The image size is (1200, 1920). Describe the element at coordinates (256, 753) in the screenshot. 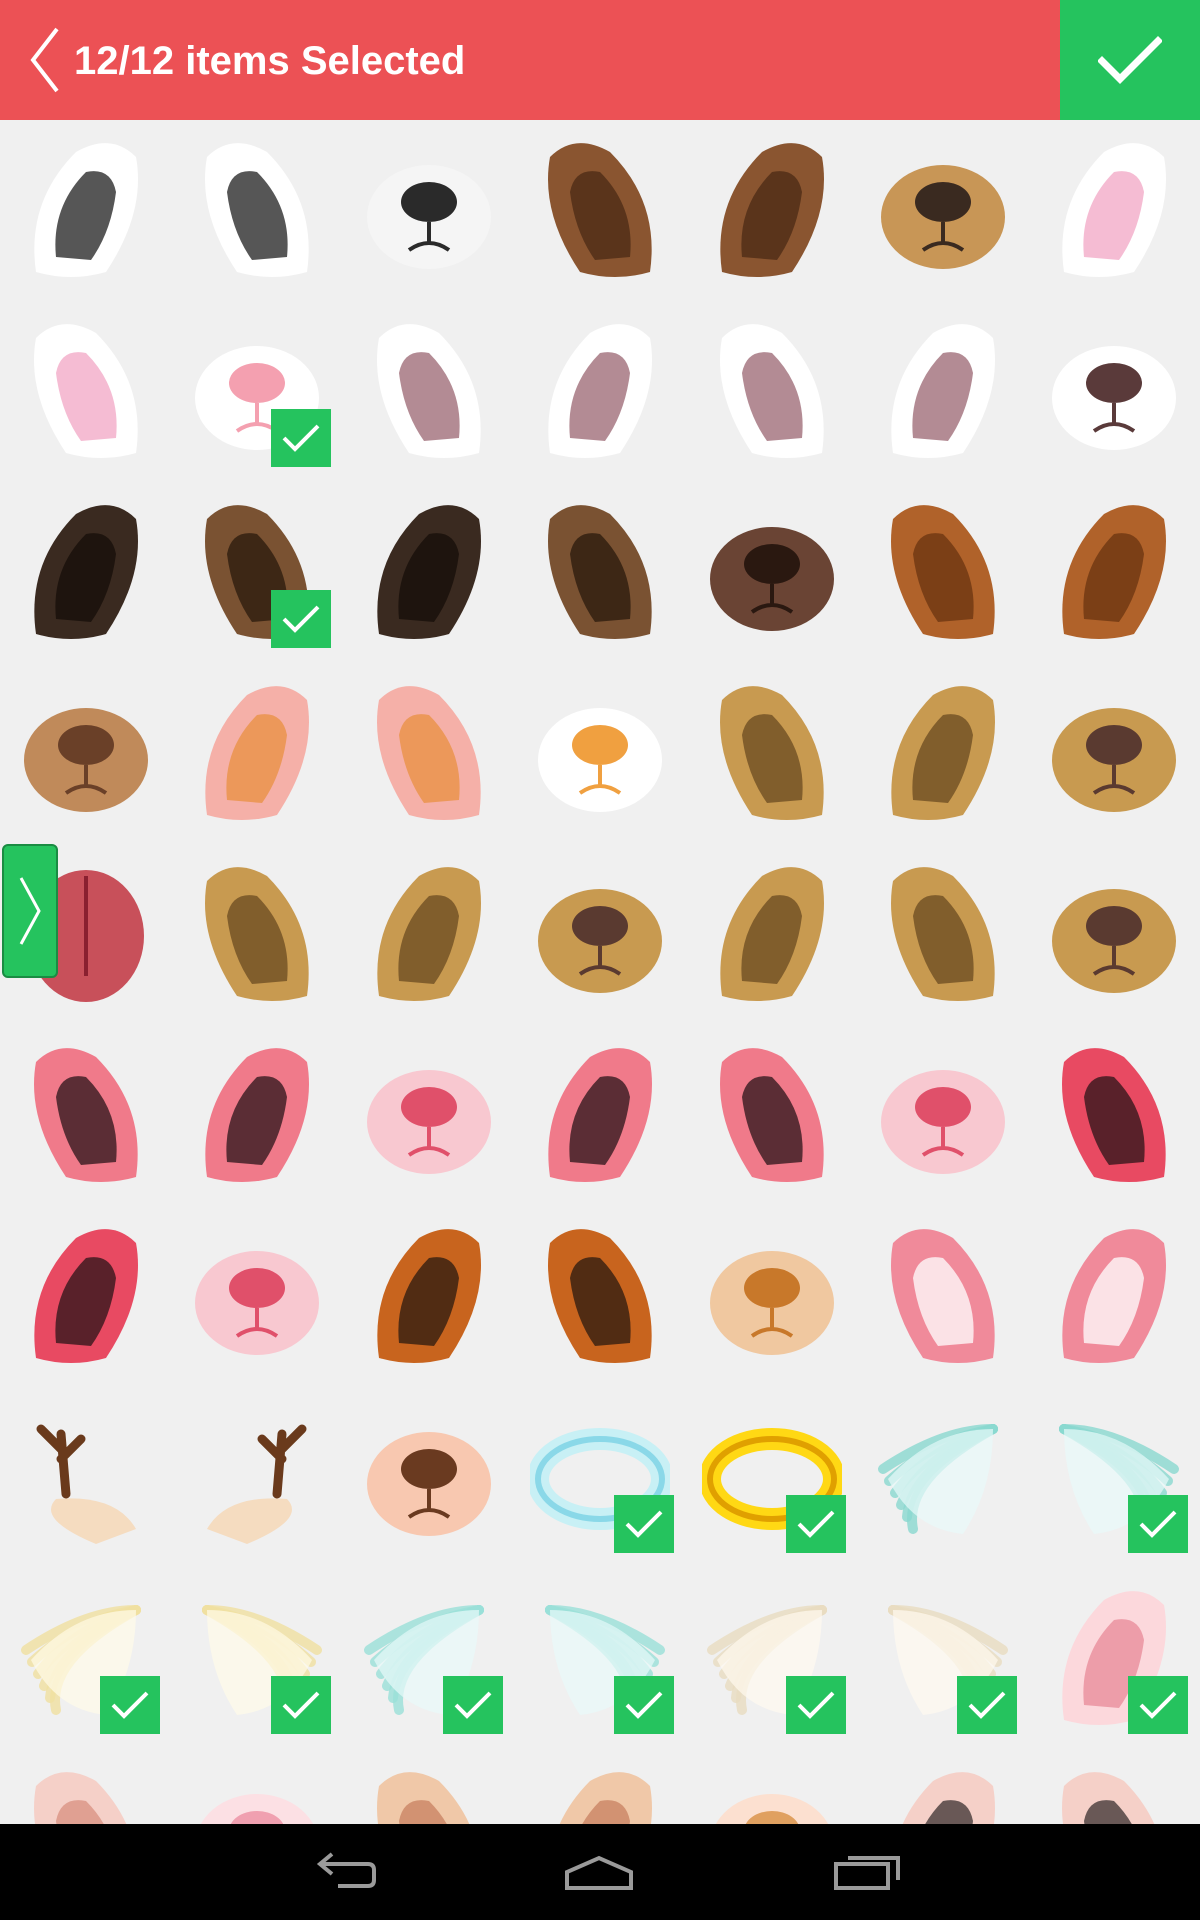

I see `sticker-item-fox-ear-left` at that location.